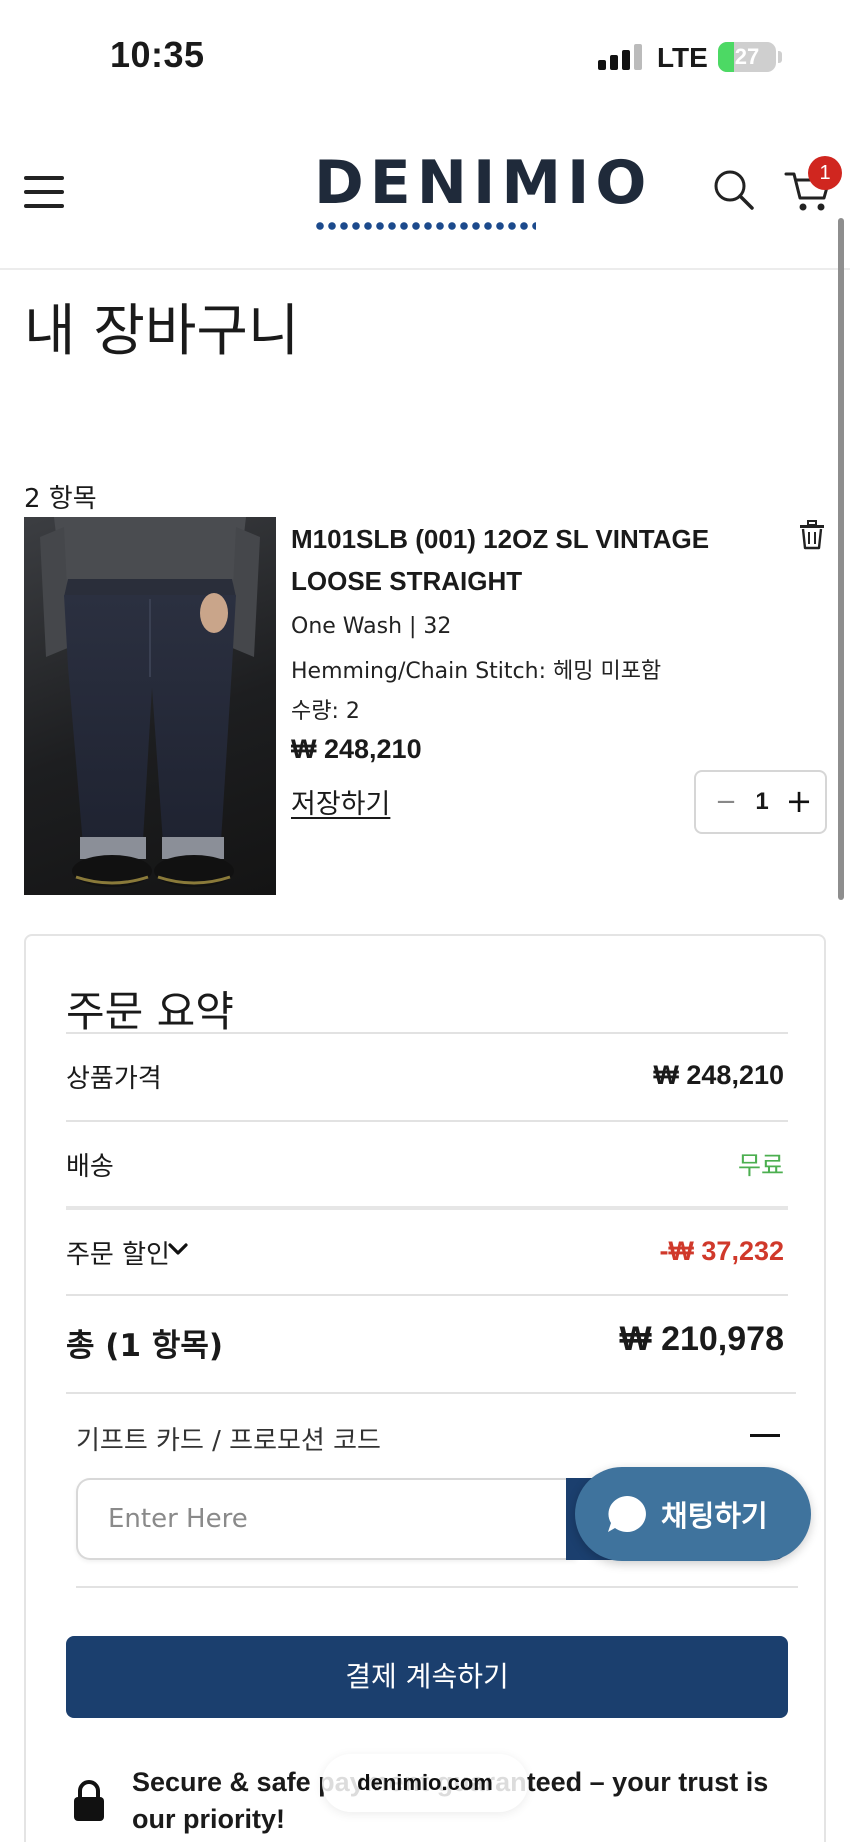  I want to click on browser-url-bar: denimio.com, so click(425, 1783).